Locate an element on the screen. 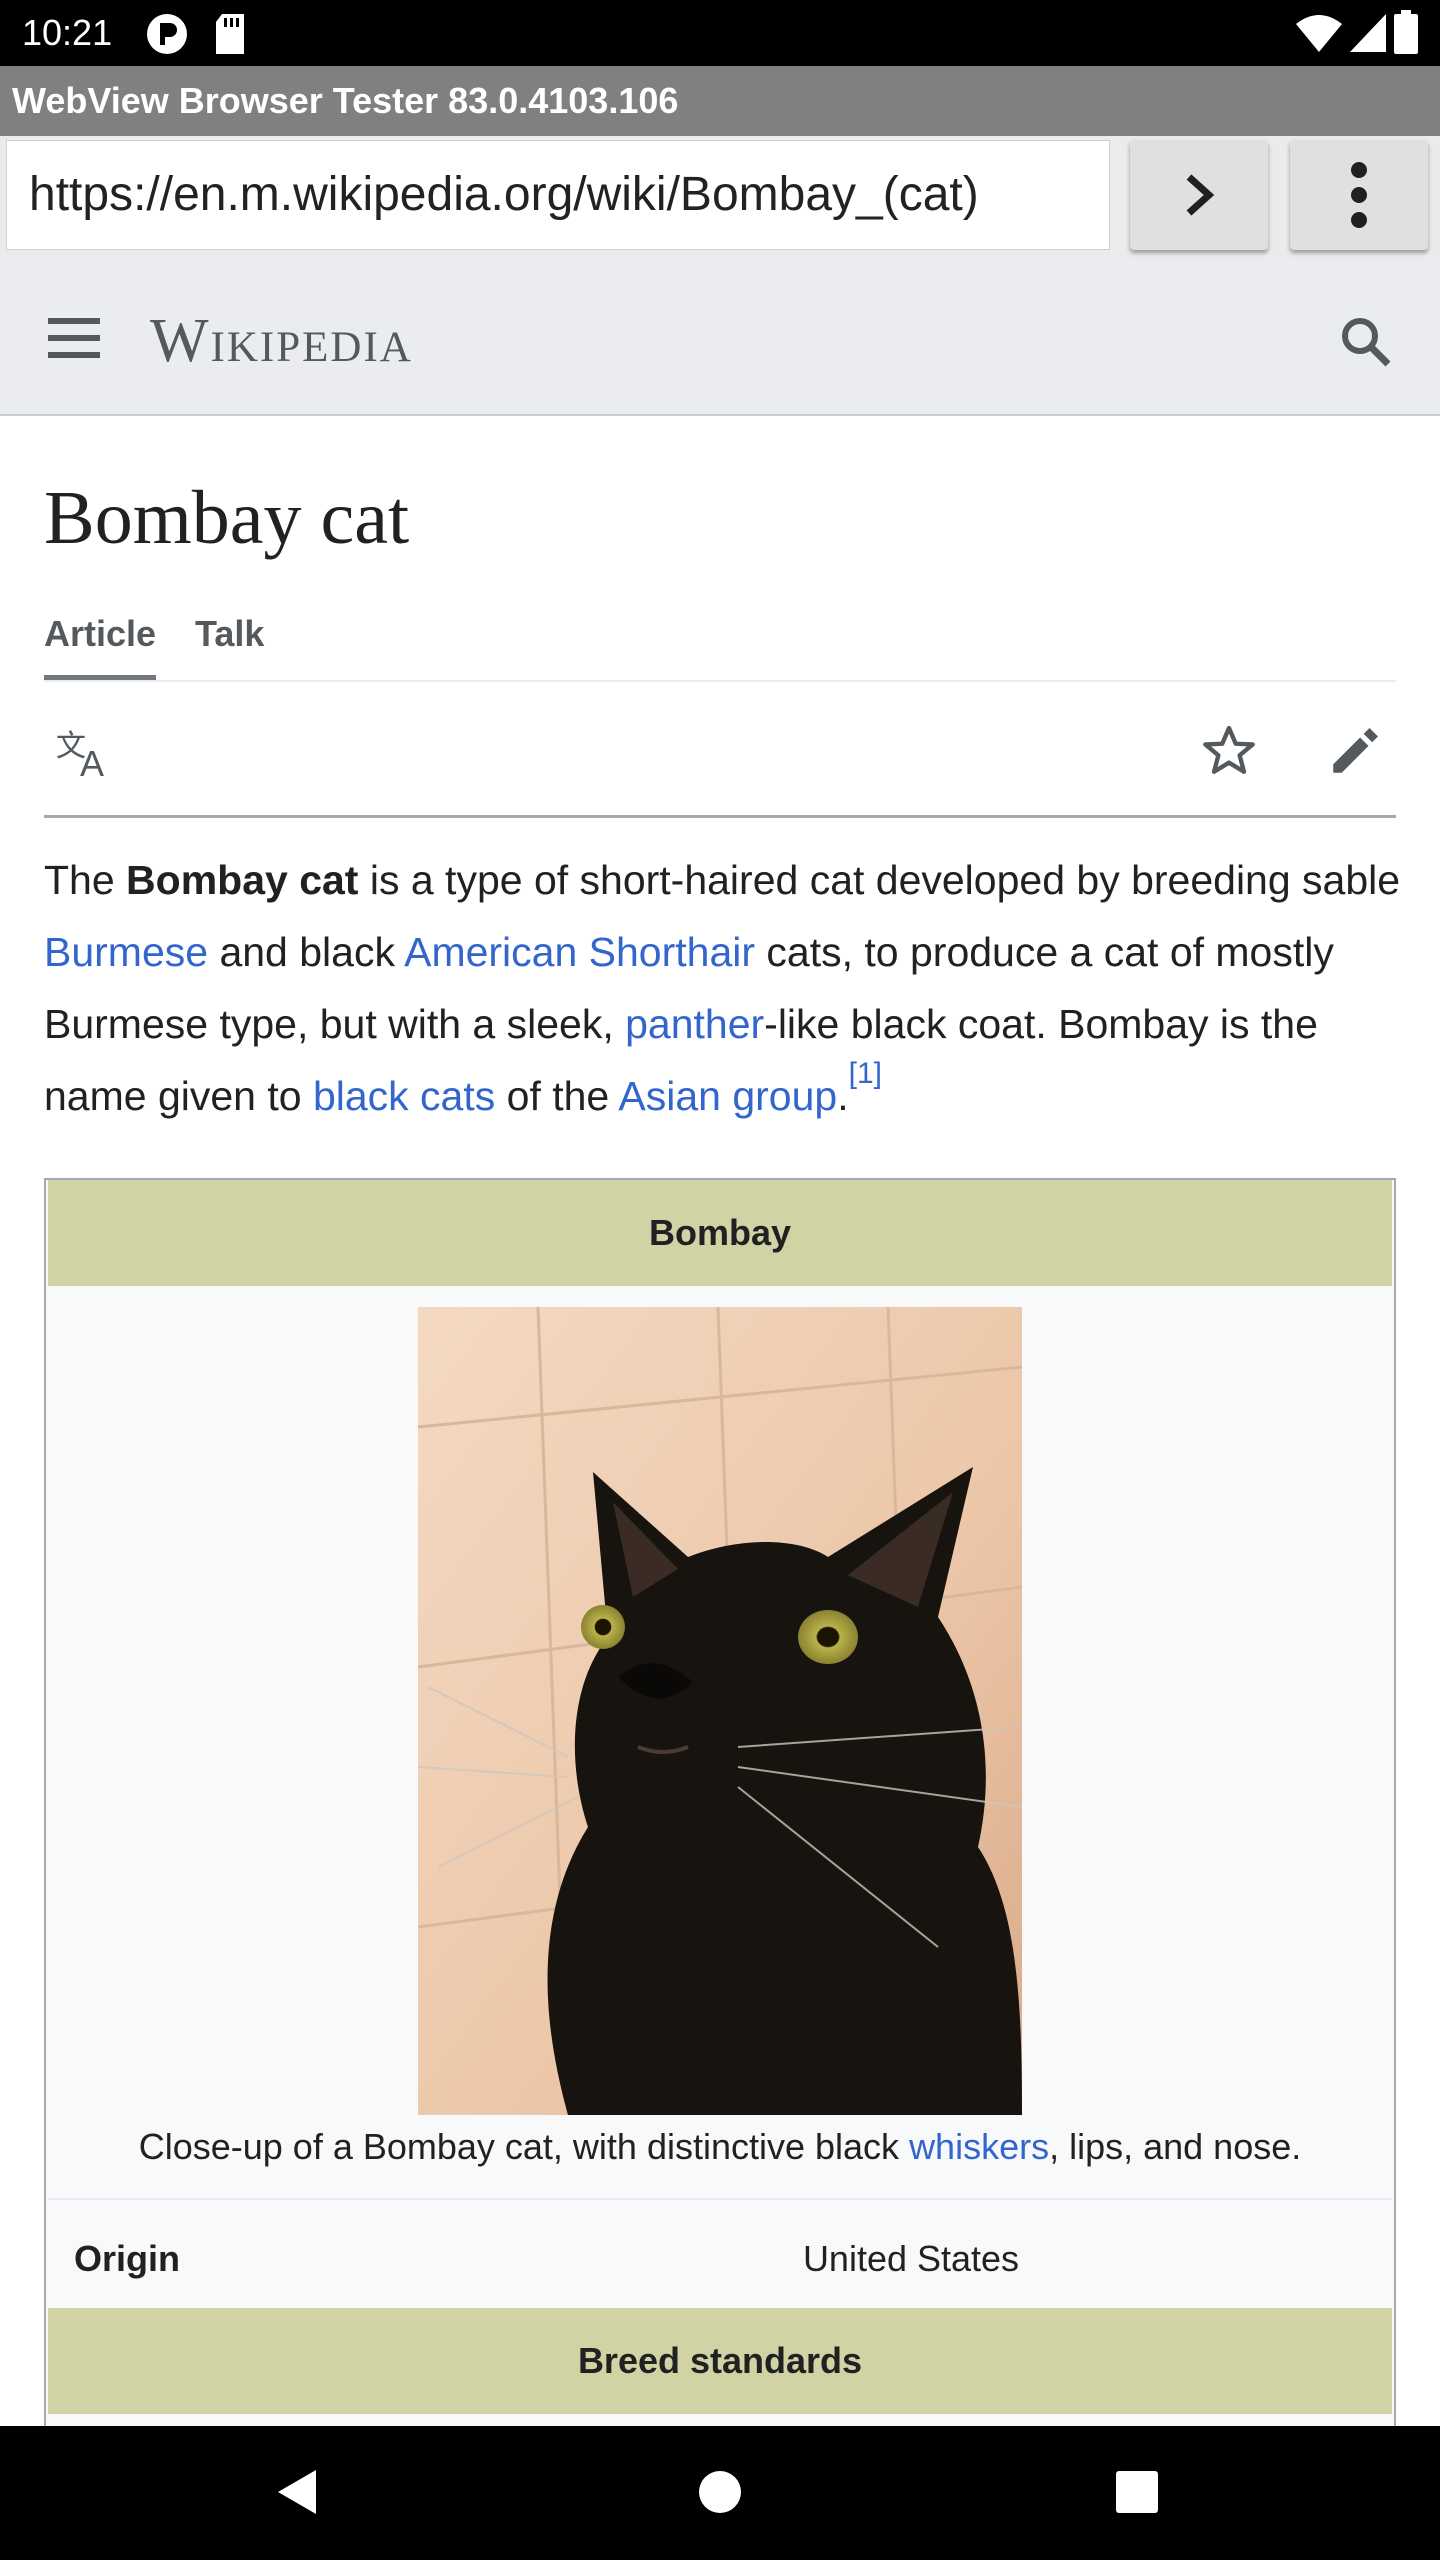 The image size is (1440, 2560). origin-label: Origin is located at coordinates (127, 2258).